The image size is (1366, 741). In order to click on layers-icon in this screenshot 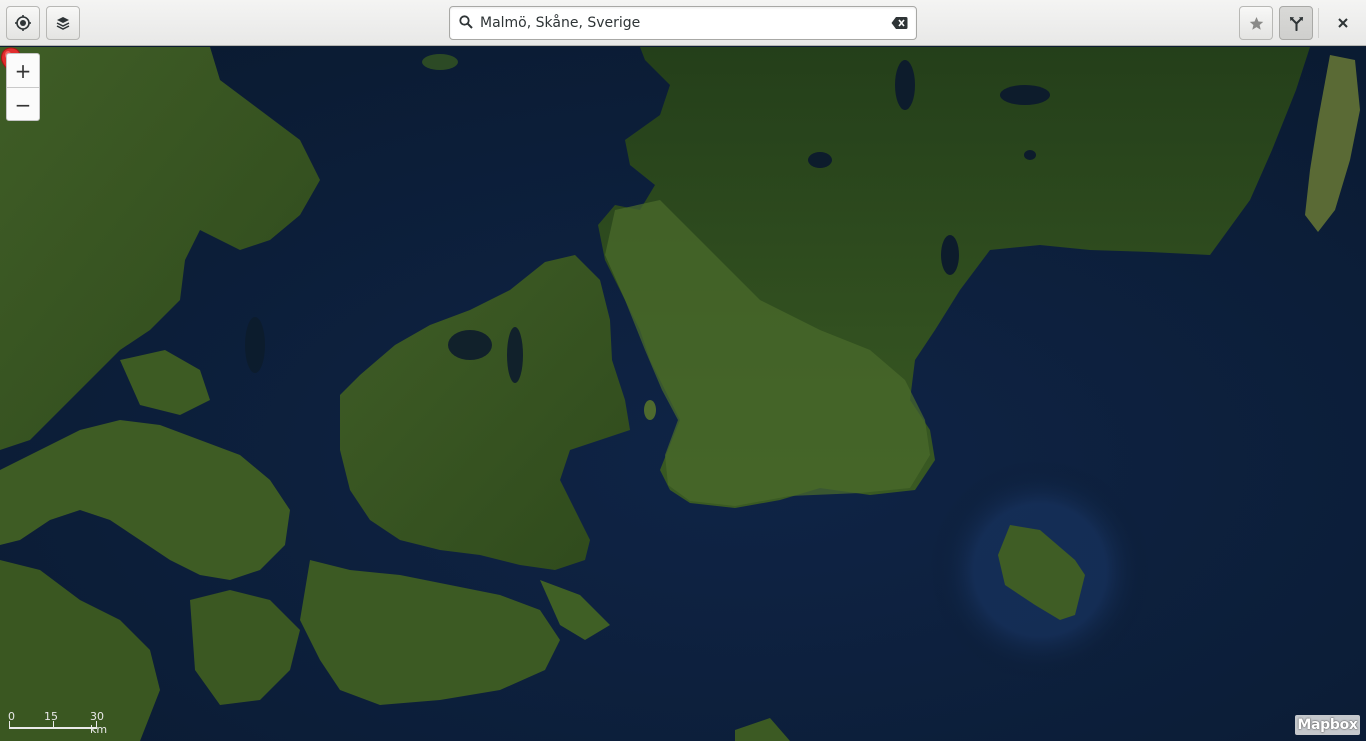, I will do `click(63, 23)`.